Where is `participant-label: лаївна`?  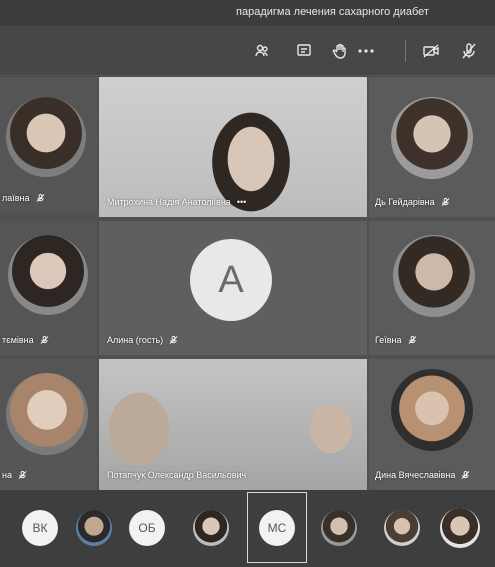
participant-label: лаївна is located at coordinates (23, 198).